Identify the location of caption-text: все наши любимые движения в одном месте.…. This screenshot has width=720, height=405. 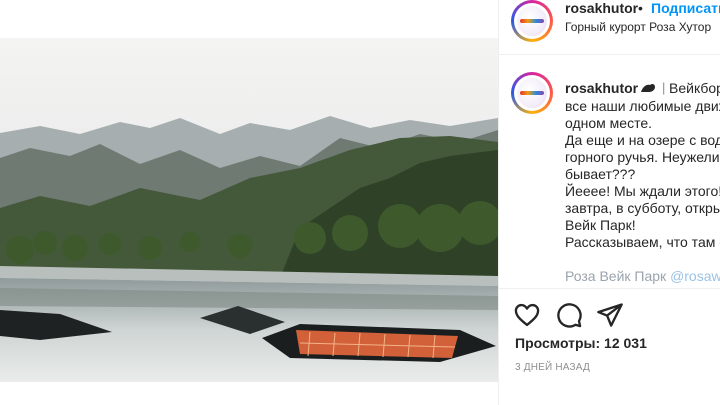
(642, 191).